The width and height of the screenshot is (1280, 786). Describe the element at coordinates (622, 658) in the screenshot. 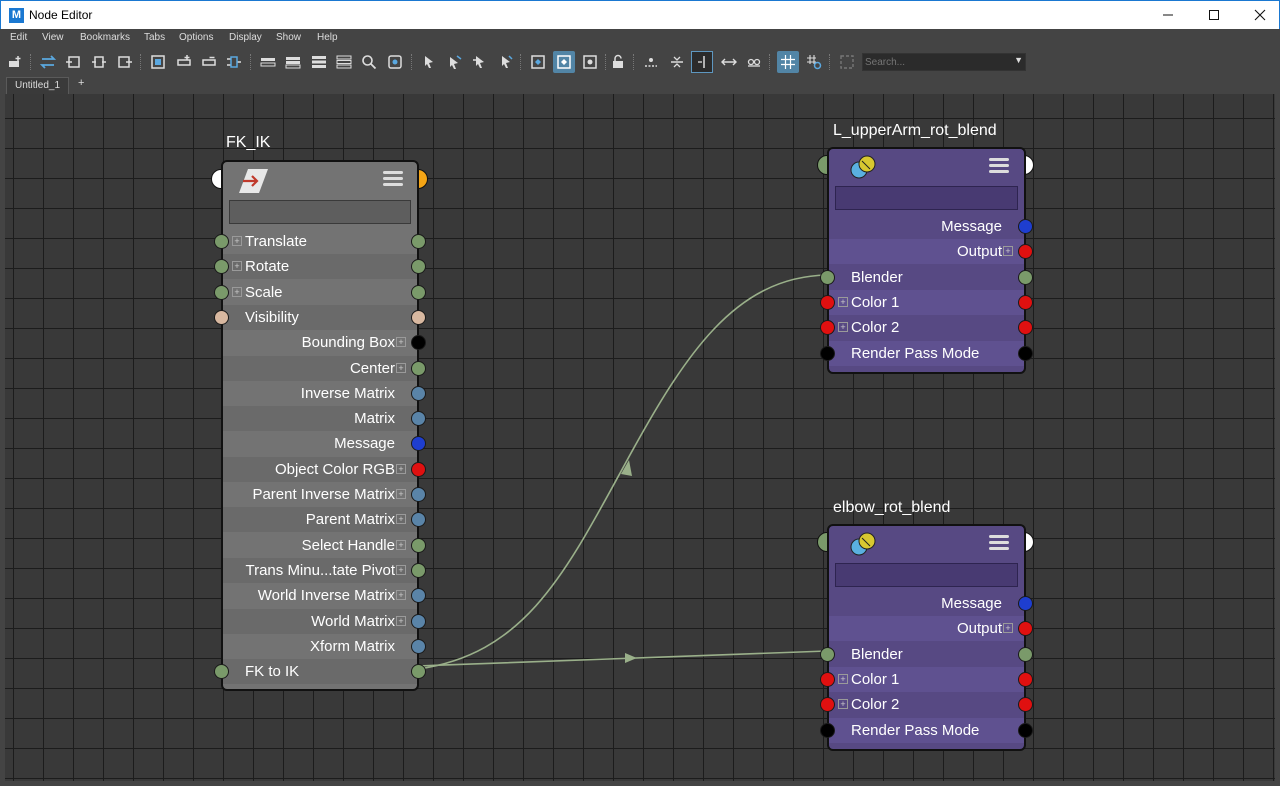

I see `wire-fk-to-elbow-blender` at that location.